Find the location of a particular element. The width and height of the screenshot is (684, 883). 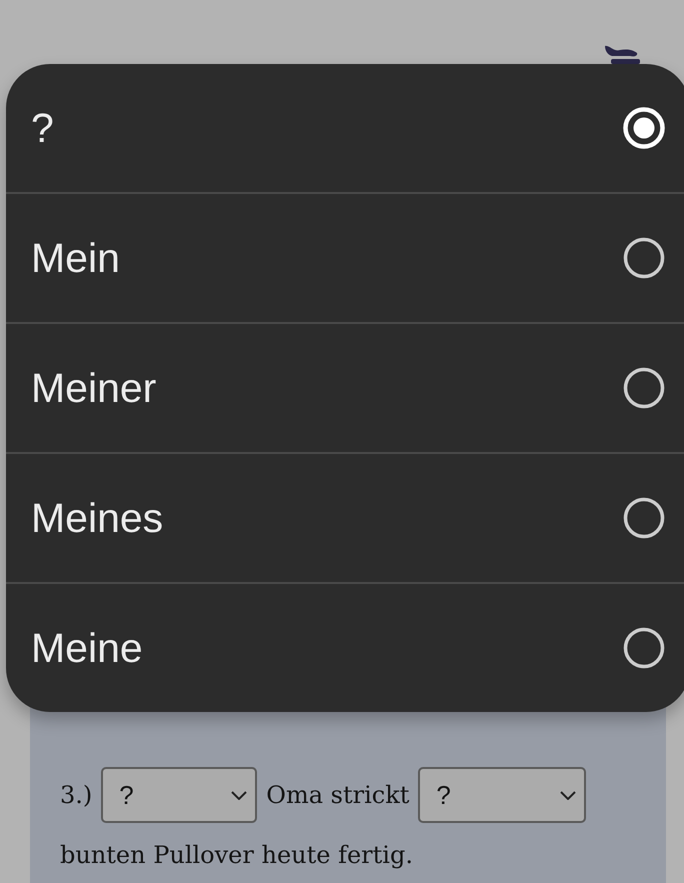

option-item: ? is located at coordinates (345, 128).